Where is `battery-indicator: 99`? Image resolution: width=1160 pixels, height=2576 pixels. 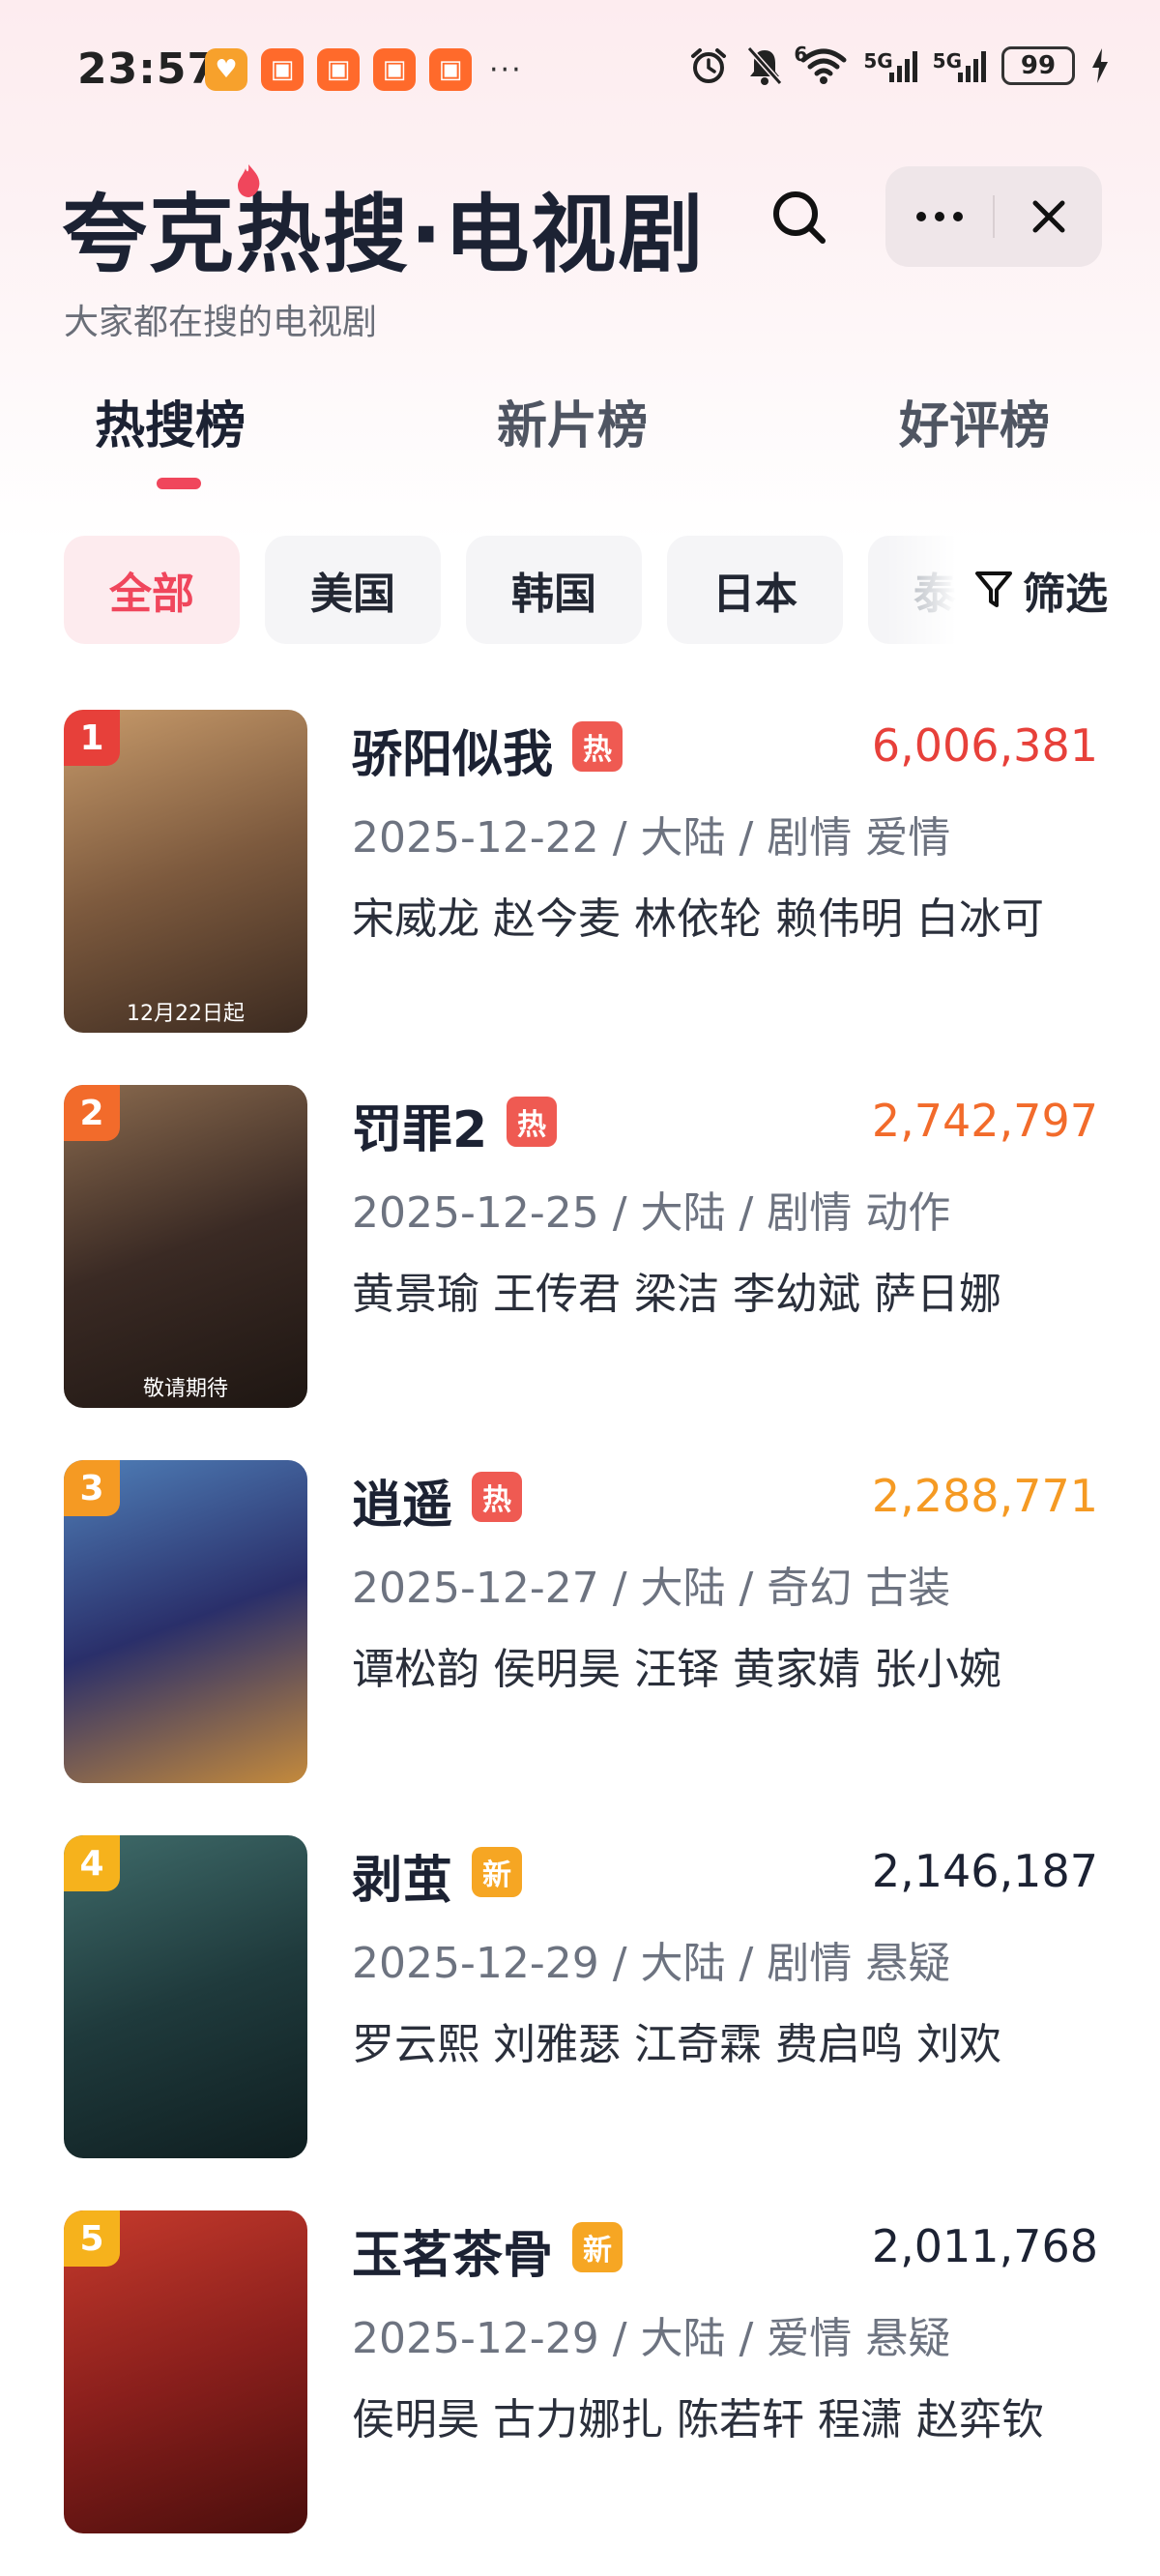
battery-indicator: 99 is located at coordinates (1038, 65).